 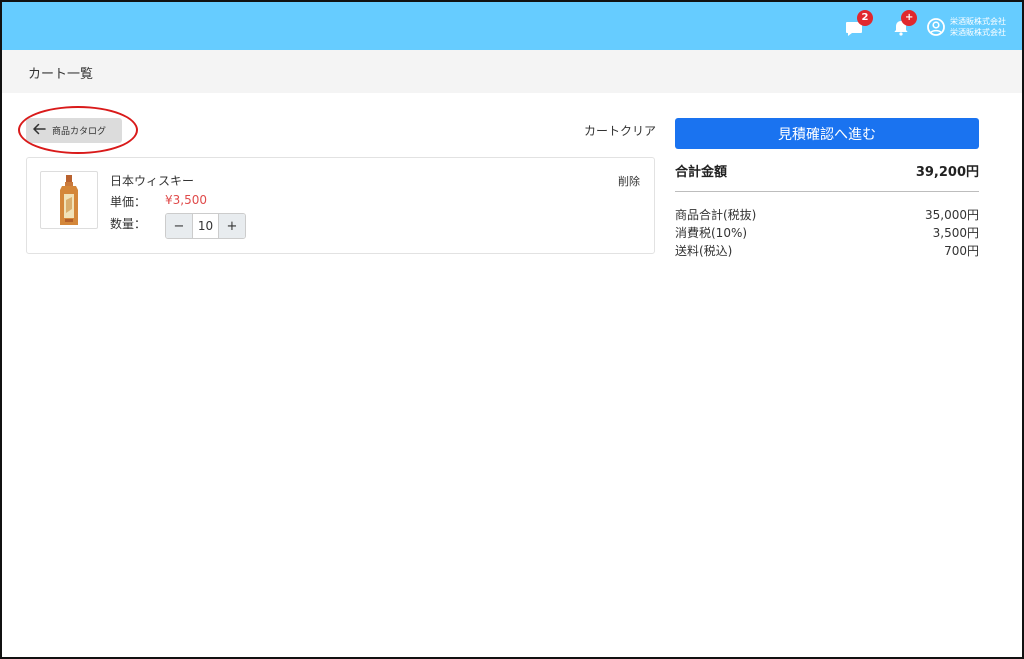 I want to click on whisky-bottle-icon, so click(x=69, y=200).